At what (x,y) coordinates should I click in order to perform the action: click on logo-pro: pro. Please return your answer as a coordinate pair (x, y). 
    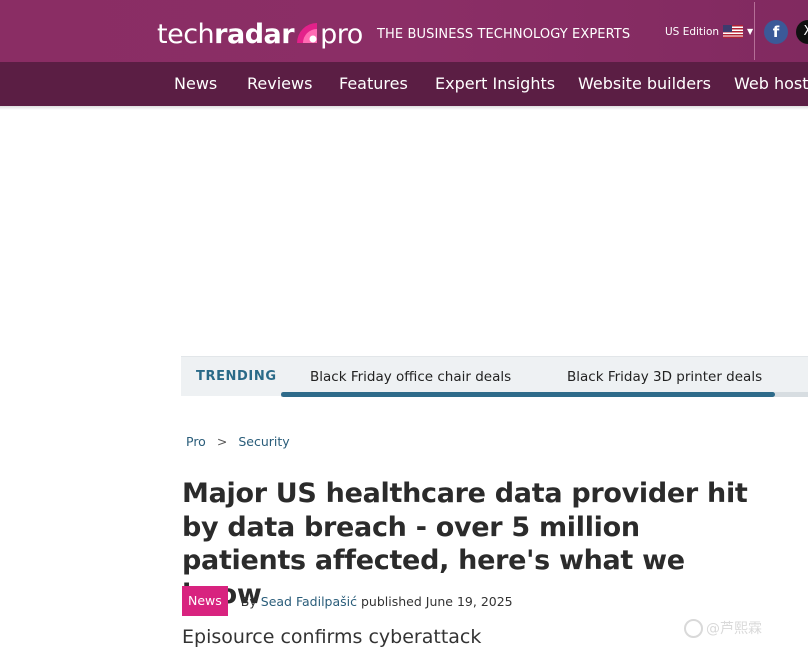
    Looking at the image, I should click on (341, 34).